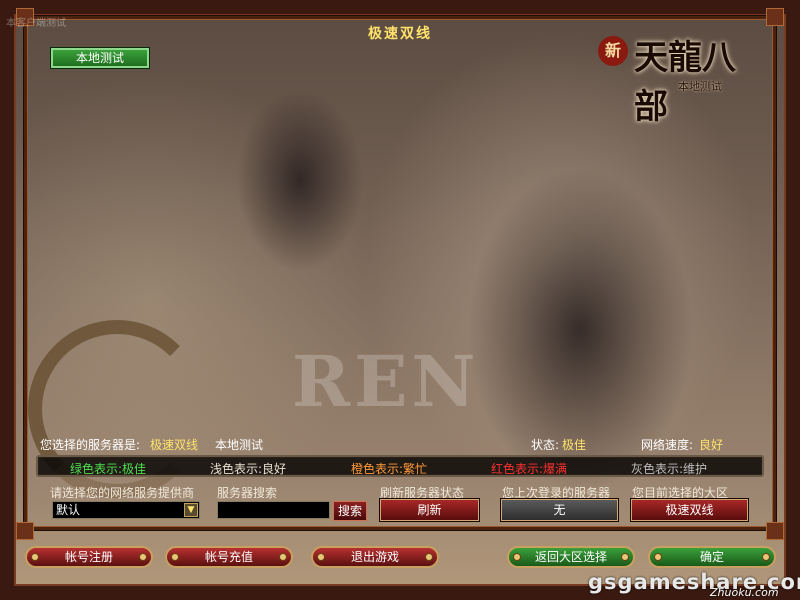 This screenshot has height=600, width=800. Describe the element at coordinates (545, 445) in the screenshot. I see `status-label: 状态:` at that location.